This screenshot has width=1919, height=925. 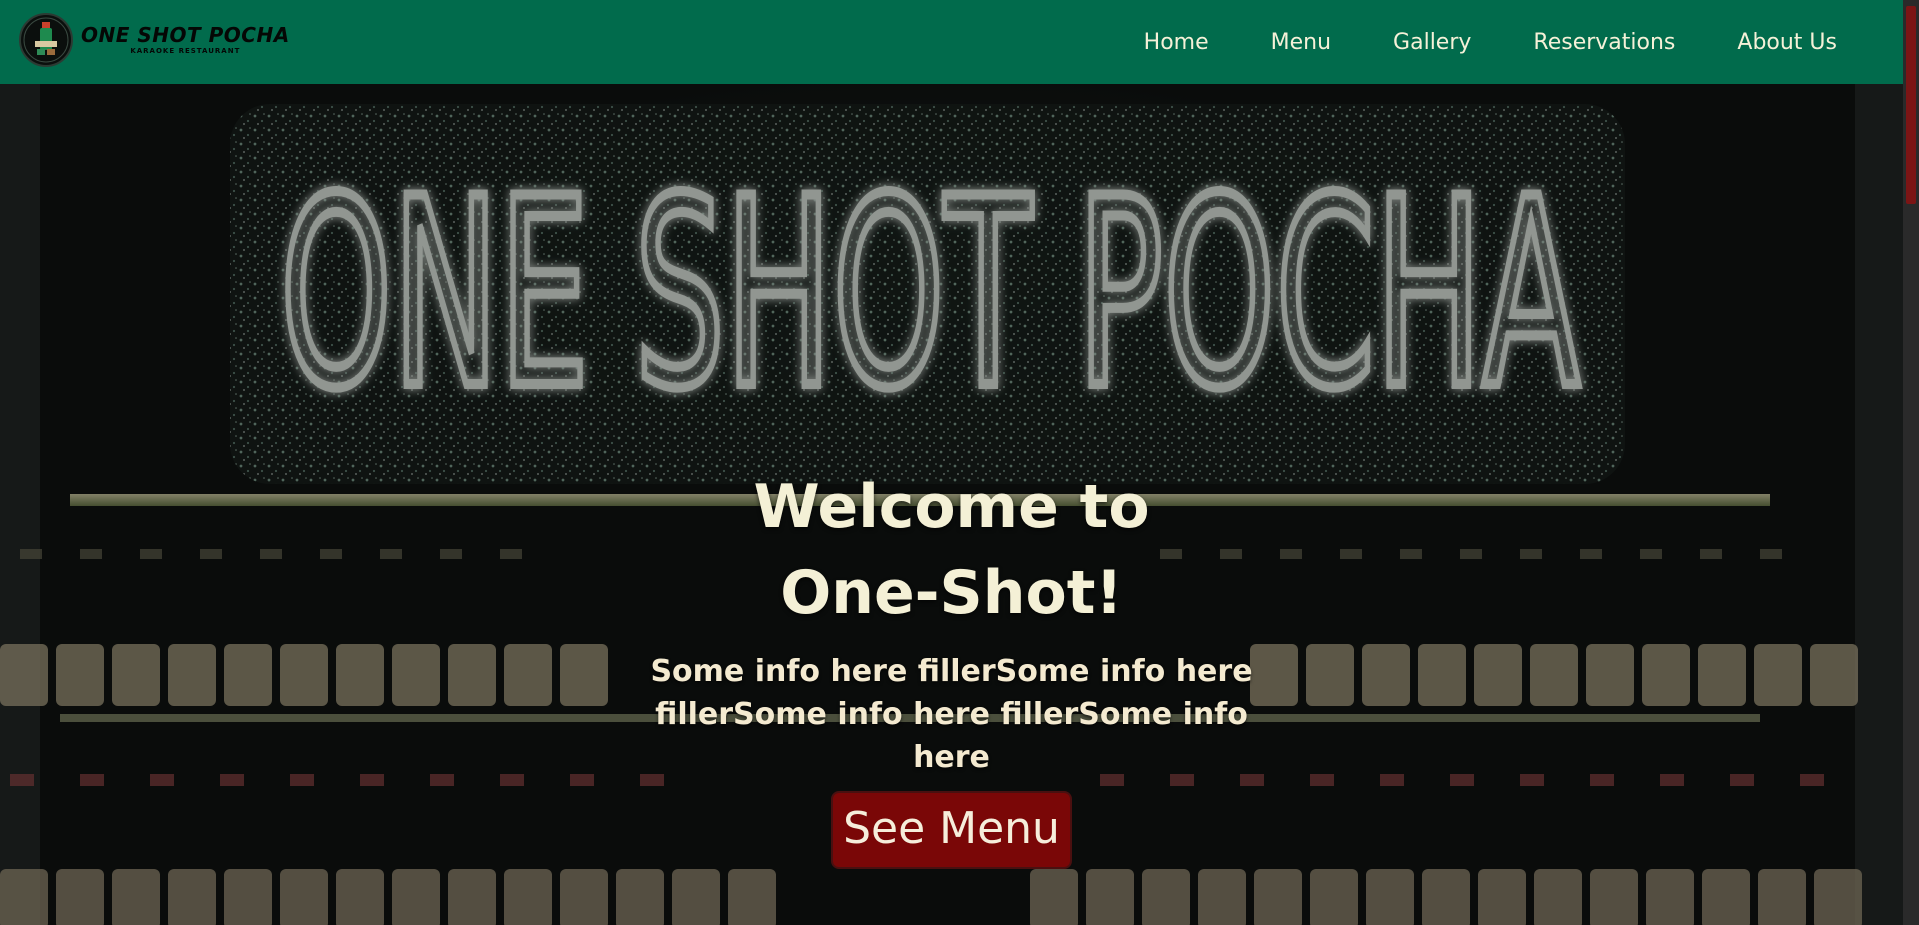 I want to click on see-menu-button: See Menu, so click(x=951, y=830).